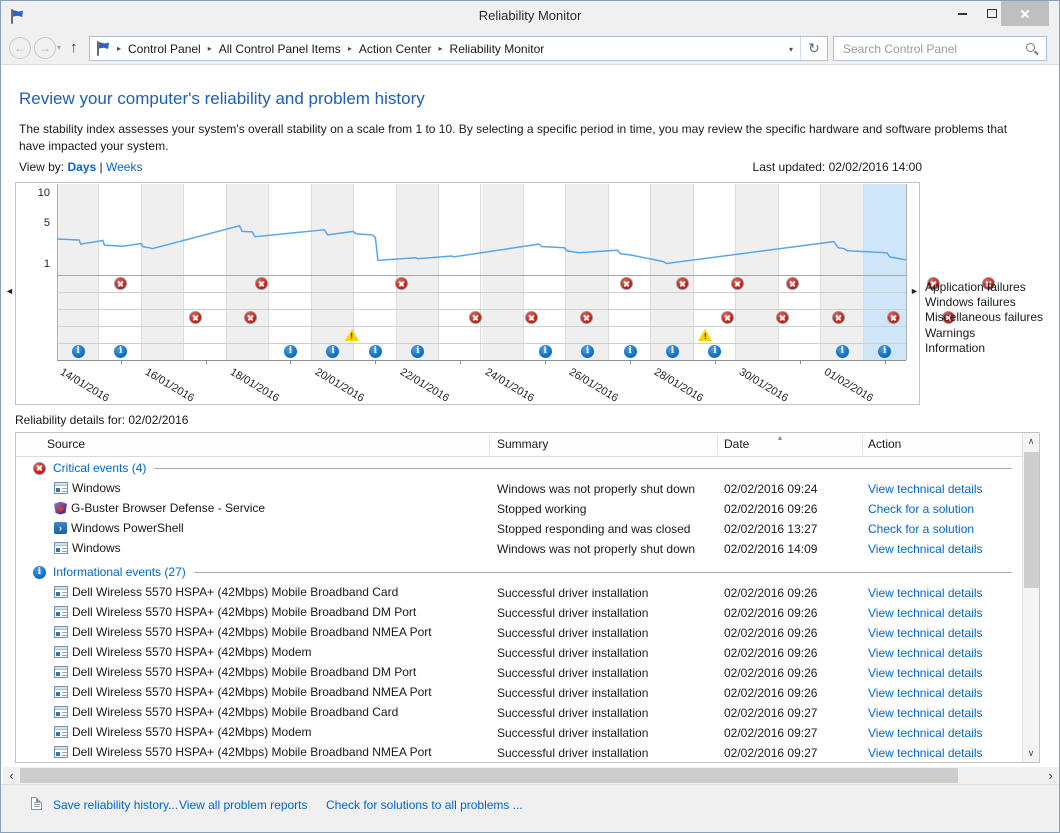 The width and height of the screenshot is (1060, 833). I want to click on back-button: ←, so click(20, 48).